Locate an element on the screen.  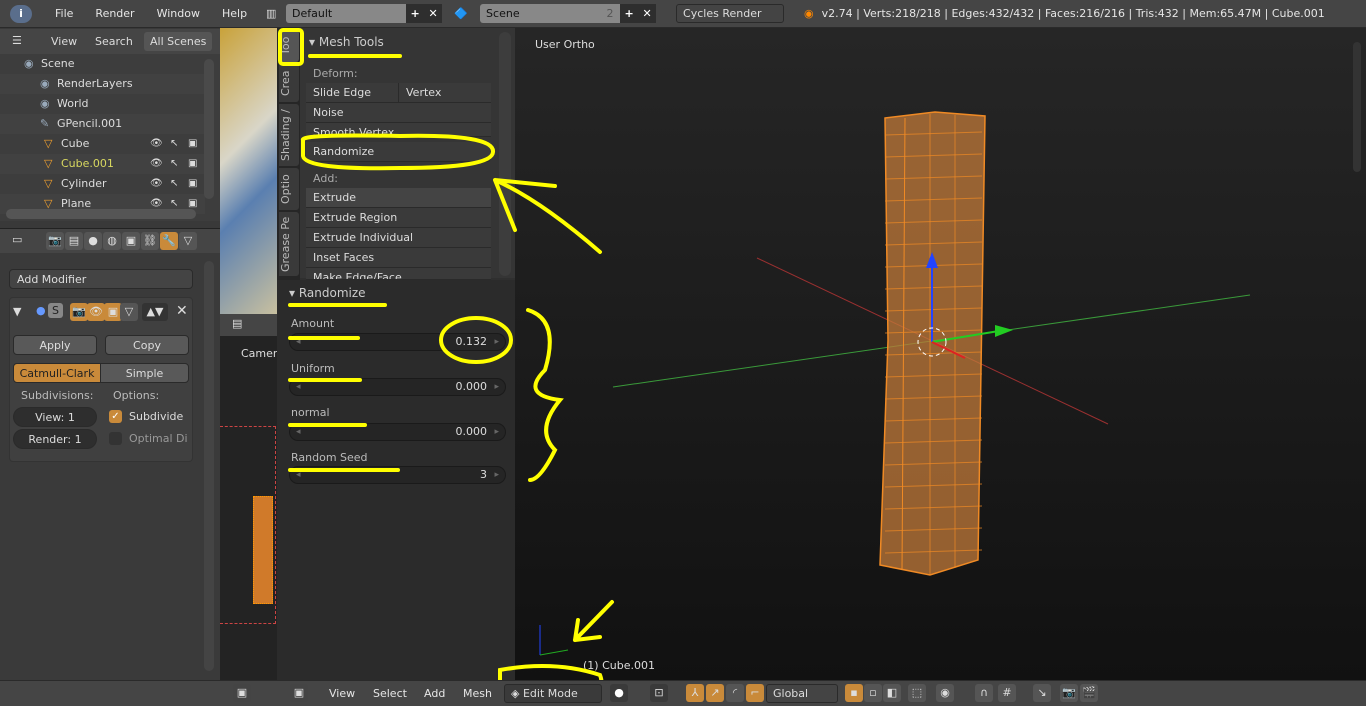
menu-mesh: Mesh is located at coordinates (477, 693).